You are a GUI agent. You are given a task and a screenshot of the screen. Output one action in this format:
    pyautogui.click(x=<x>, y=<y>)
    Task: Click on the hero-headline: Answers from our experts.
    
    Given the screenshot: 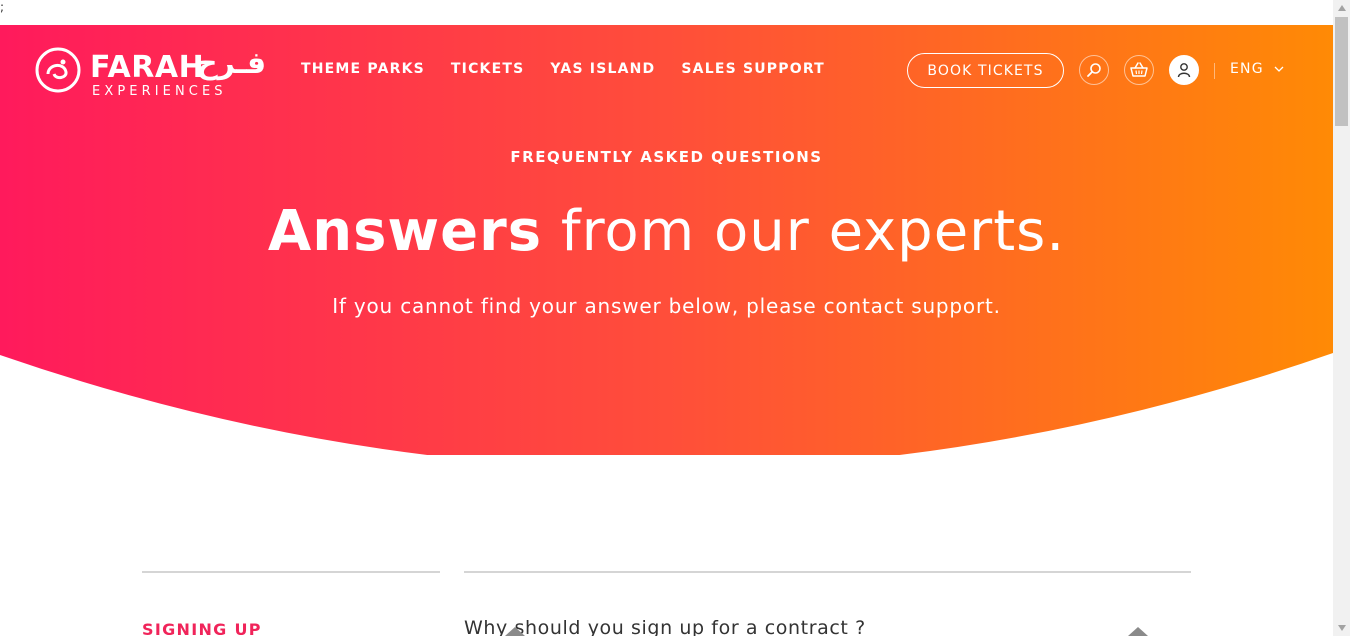 What is the action you would take?
    pyautogui.click(x=666, y=232)
    